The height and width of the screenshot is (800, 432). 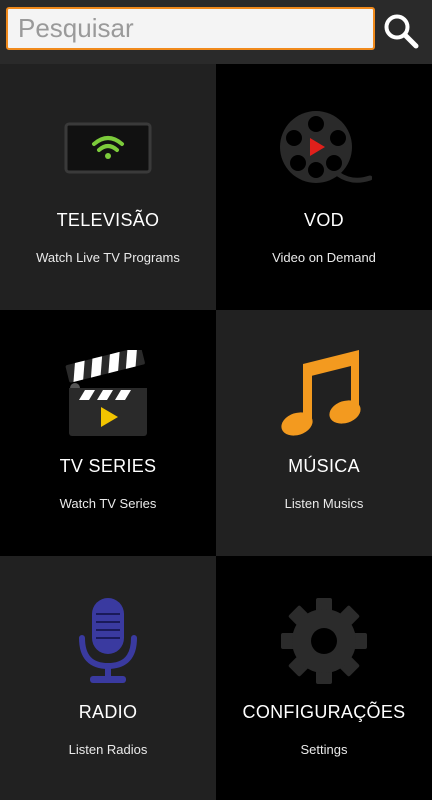 I want to click on search-icon, so click(x=401, y=31).